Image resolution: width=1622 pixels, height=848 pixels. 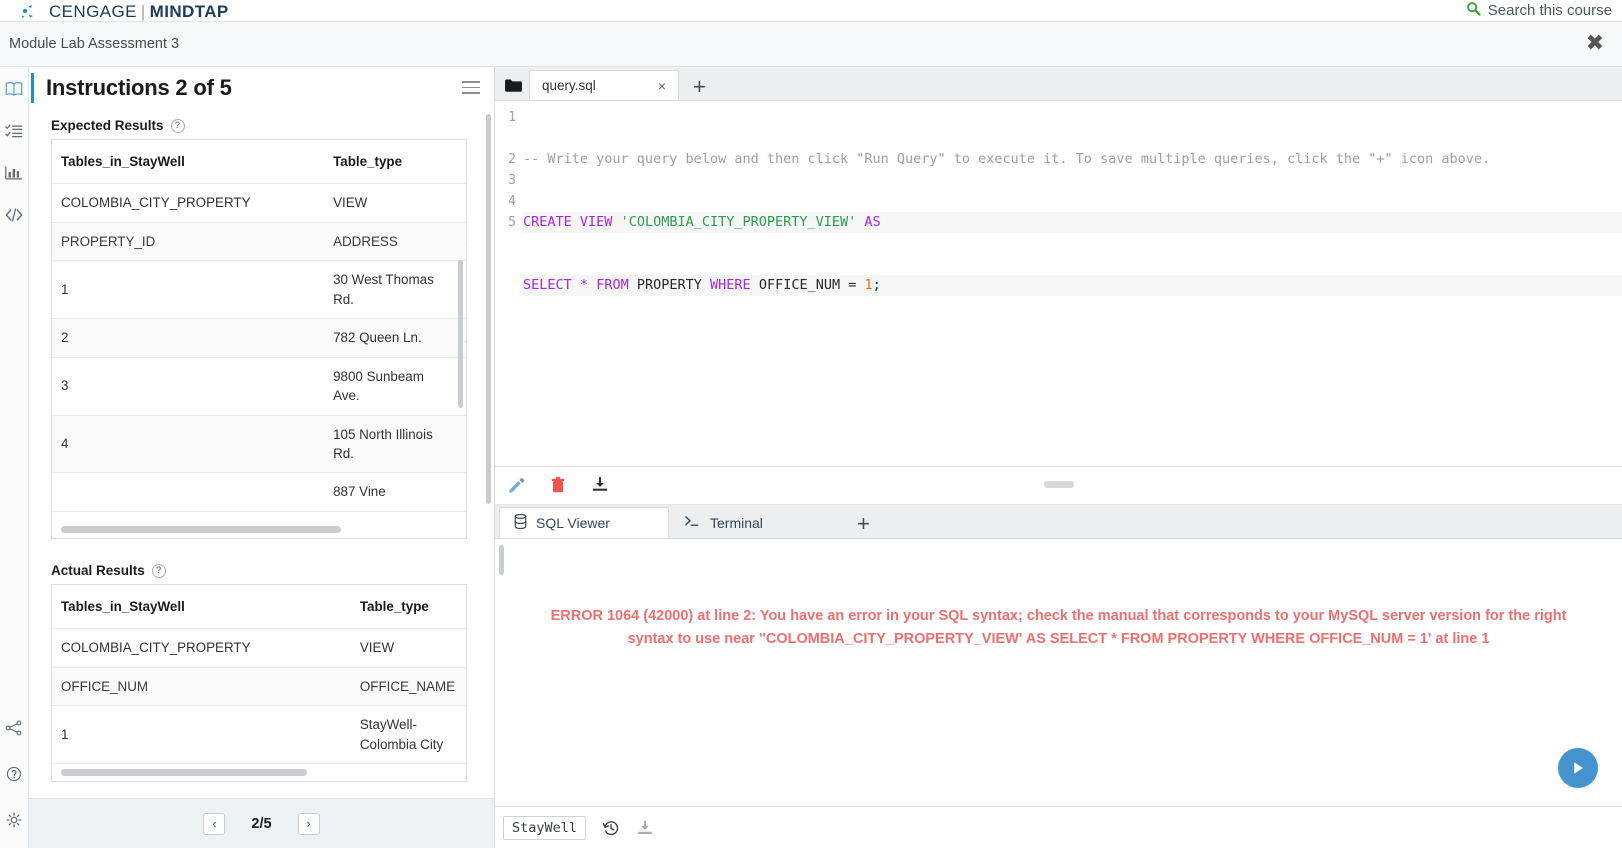 I want to click on brand-logo: CENGAGE | MINDTAP, so click(x=124, y=11).